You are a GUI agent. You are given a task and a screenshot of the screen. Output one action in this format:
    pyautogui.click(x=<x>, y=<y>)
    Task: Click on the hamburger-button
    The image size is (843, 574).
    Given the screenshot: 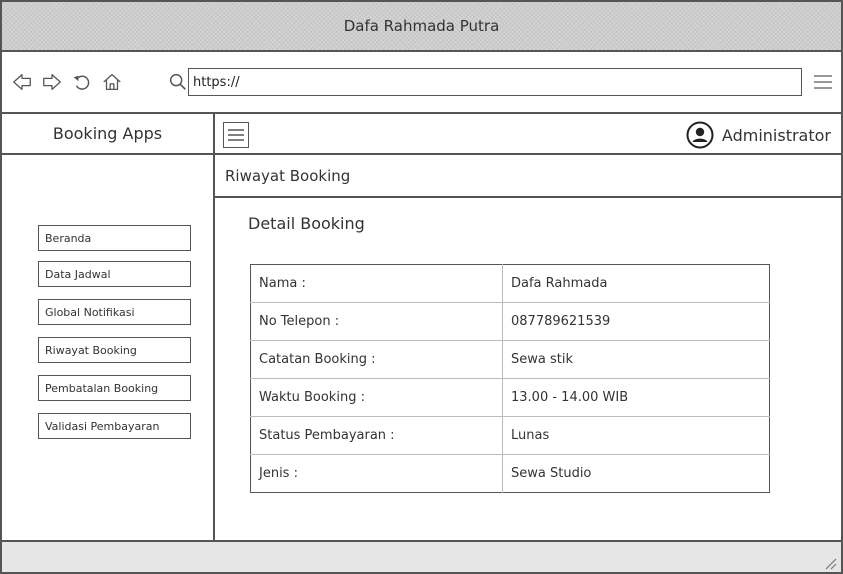 What is the action you would take?
    pyautogui.click(x=236, y=135)
    